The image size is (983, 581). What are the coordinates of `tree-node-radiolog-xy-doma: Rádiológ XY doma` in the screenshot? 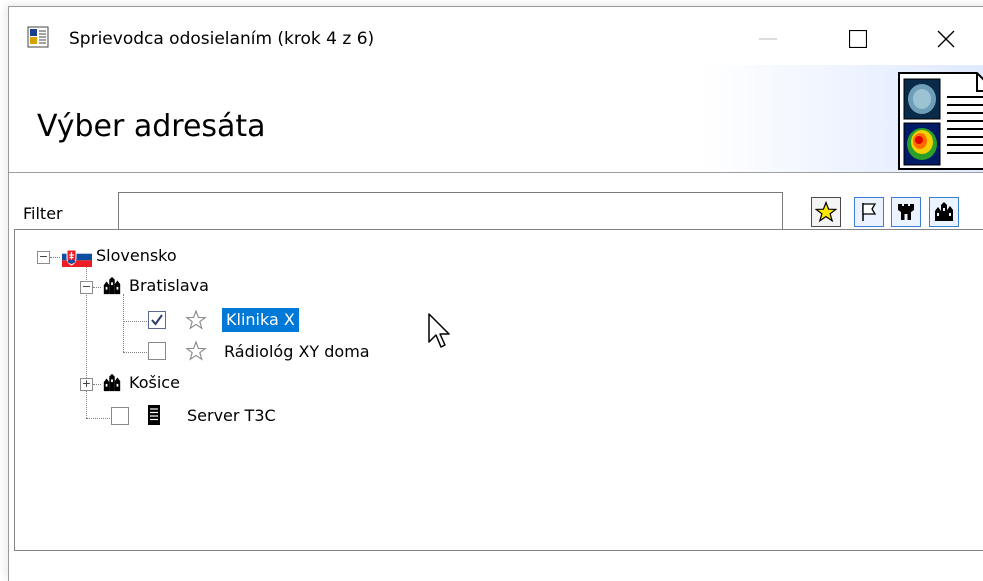 It's located at (297, 352).